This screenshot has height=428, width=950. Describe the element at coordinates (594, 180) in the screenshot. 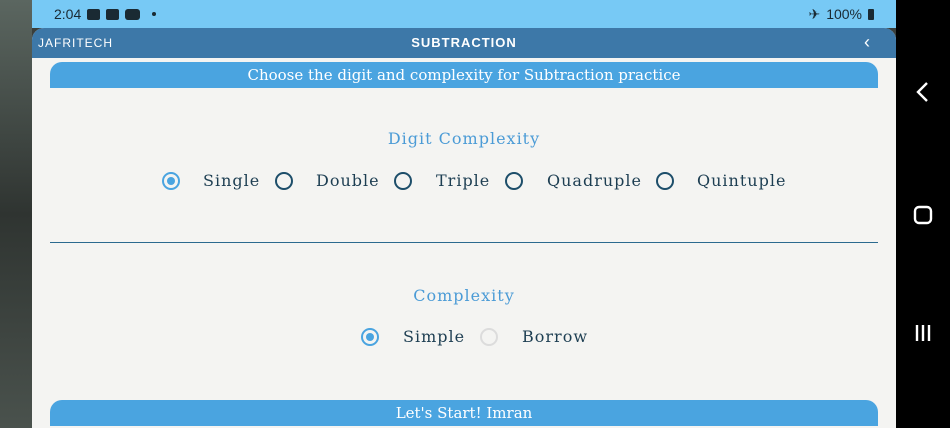

I see `radio-label-quadruple: Quadruple` at that location.